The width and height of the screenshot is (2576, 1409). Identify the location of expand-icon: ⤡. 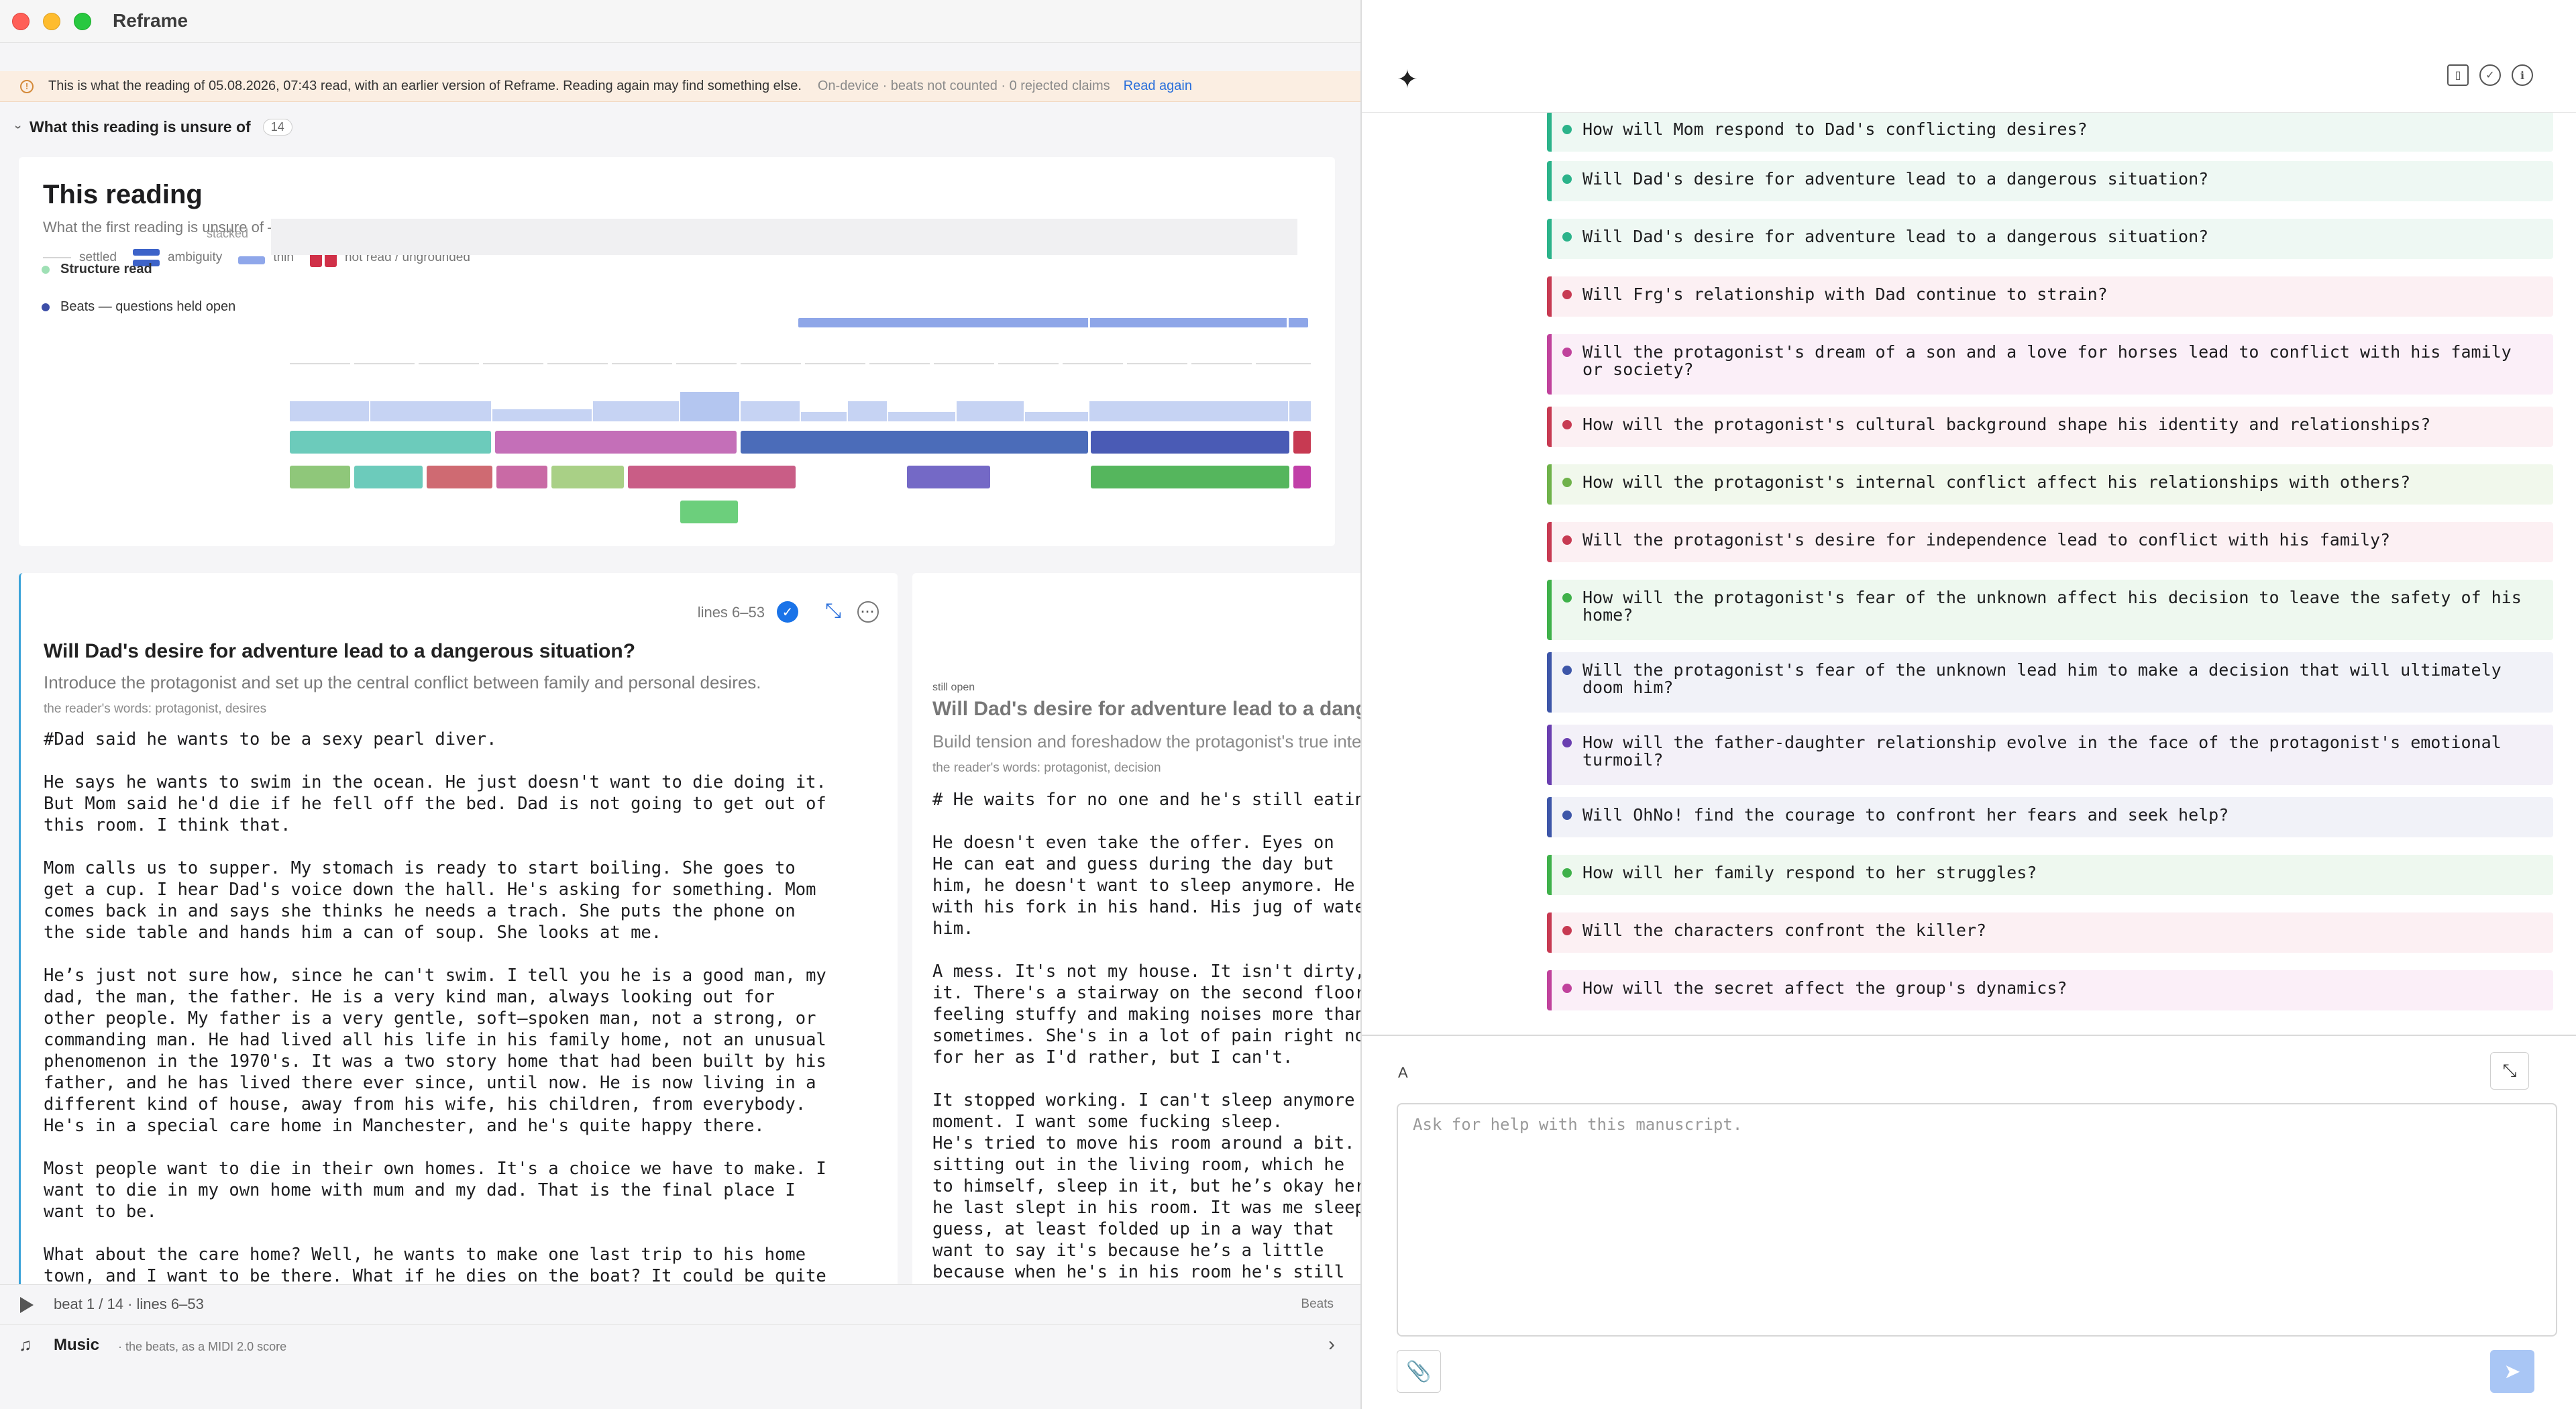
(833, 611).